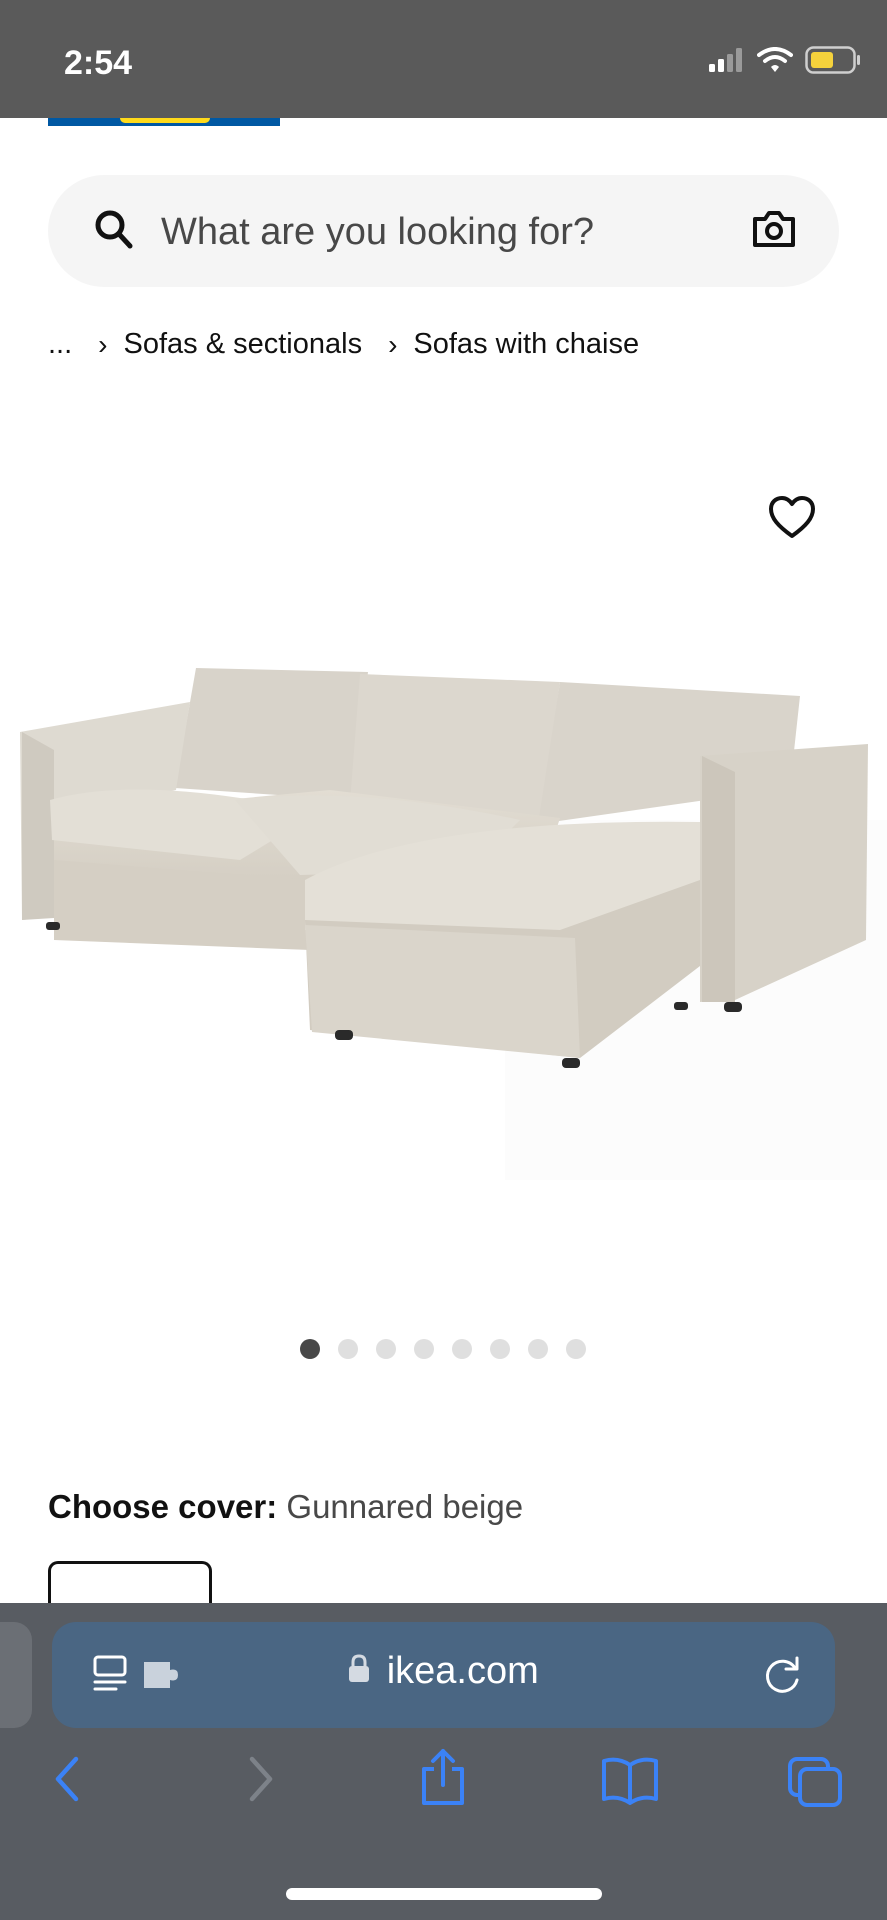 Image resolution: width=887 pixels, height=1920 pixels. What do you see at coordinates (443, 59) in the screenshot?
I see `status-bar: 2:54` at bounding box center [443, 59].